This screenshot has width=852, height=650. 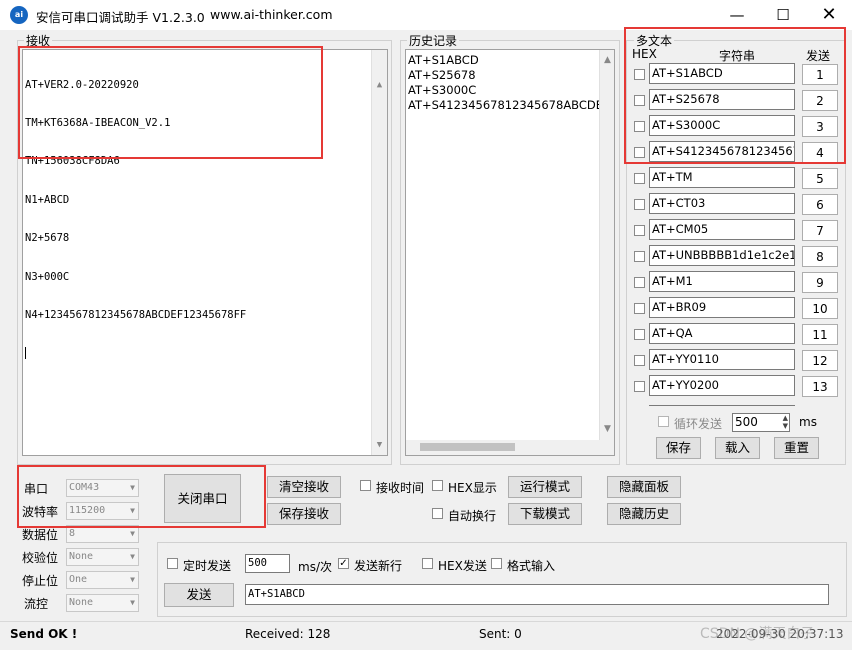 What do you see at coordinates (545, 514) in the screenshot?
I see `download-mode-button: 下载模式` at bounding box center [545, 514].